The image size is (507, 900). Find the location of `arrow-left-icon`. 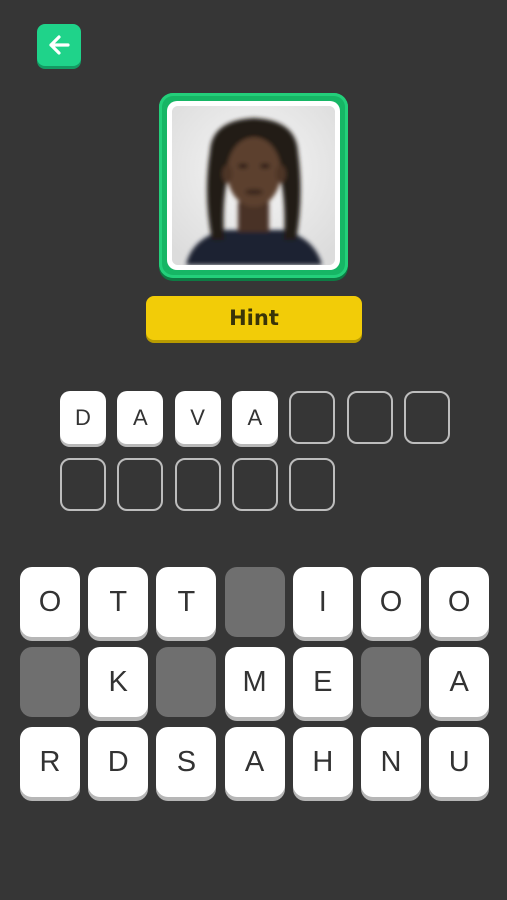

arrow-left-icon is located at coordinates (59, 45).